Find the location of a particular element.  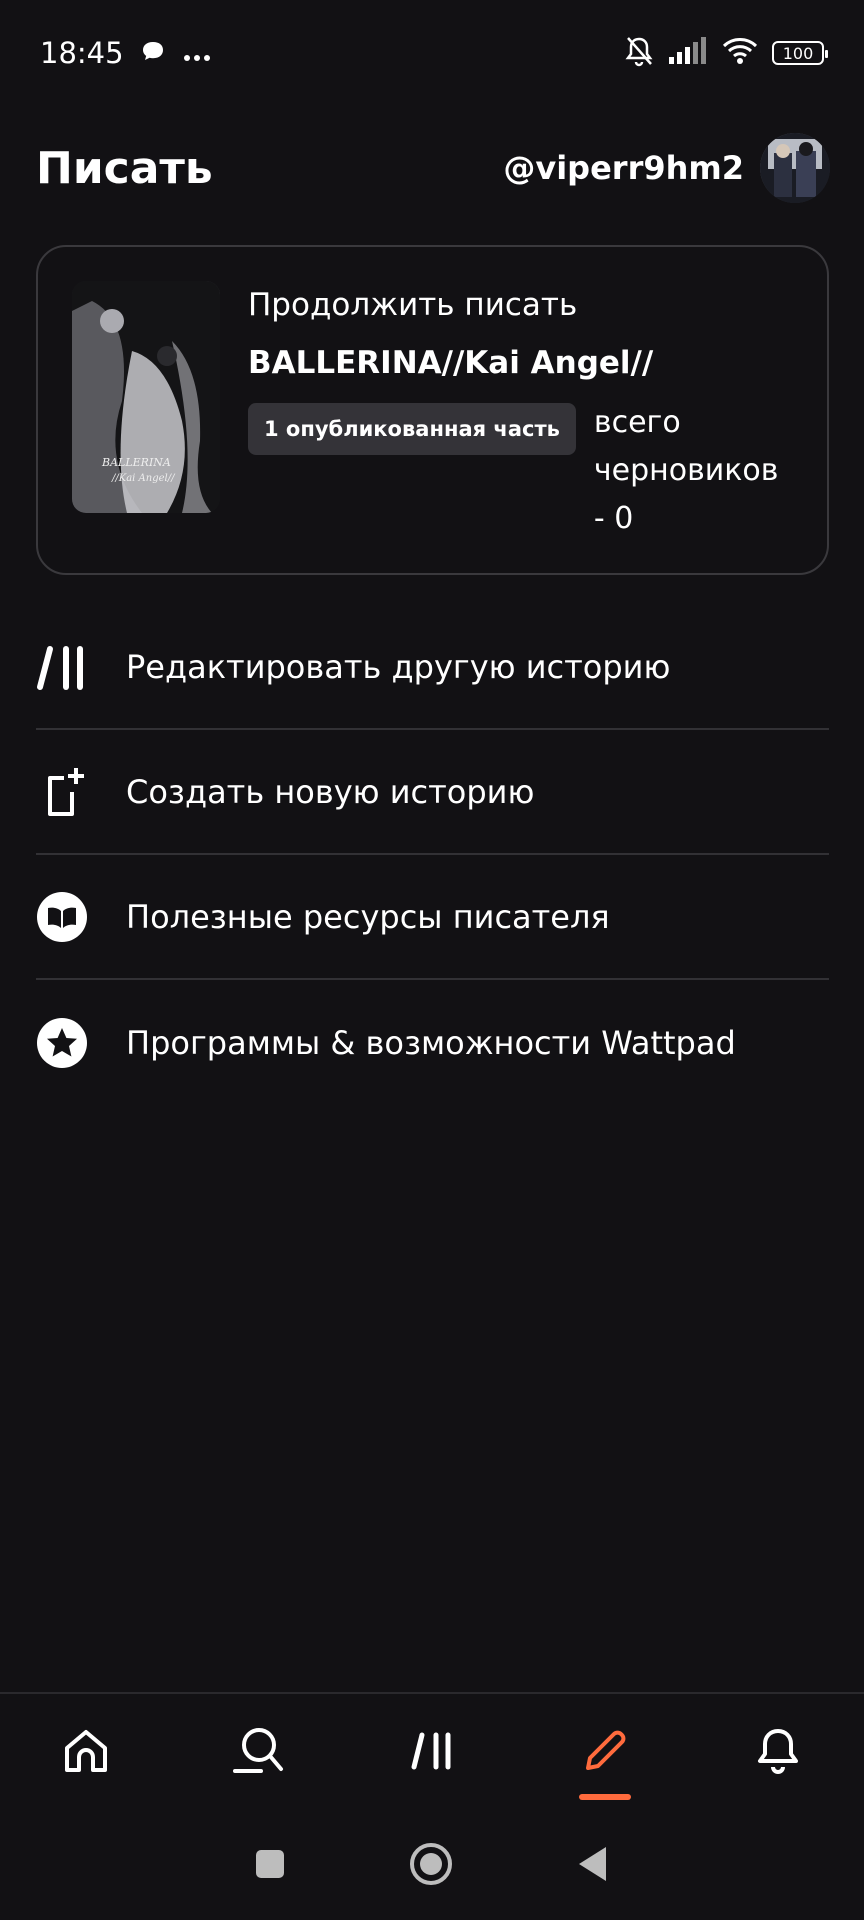

bell-off-icon is located at coordinates (639, 53).